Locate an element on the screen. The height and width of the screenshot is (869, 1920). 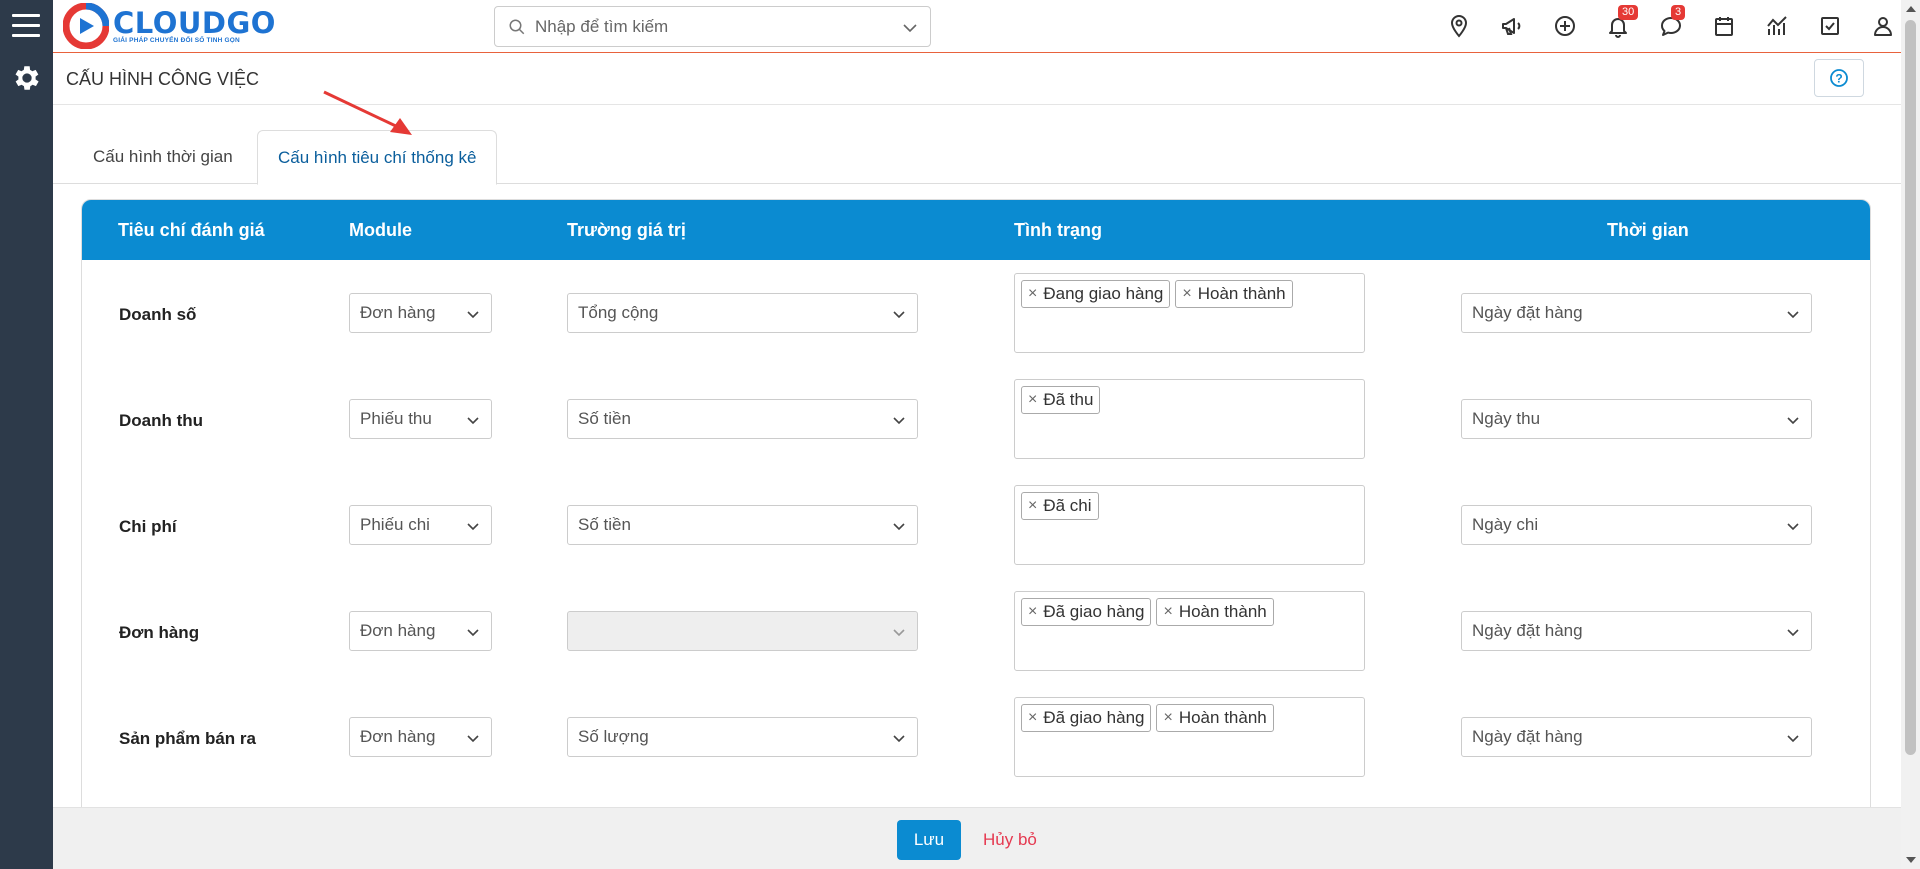
cancel-button: Hủy bỏ is located at coordinates (1010, 840).